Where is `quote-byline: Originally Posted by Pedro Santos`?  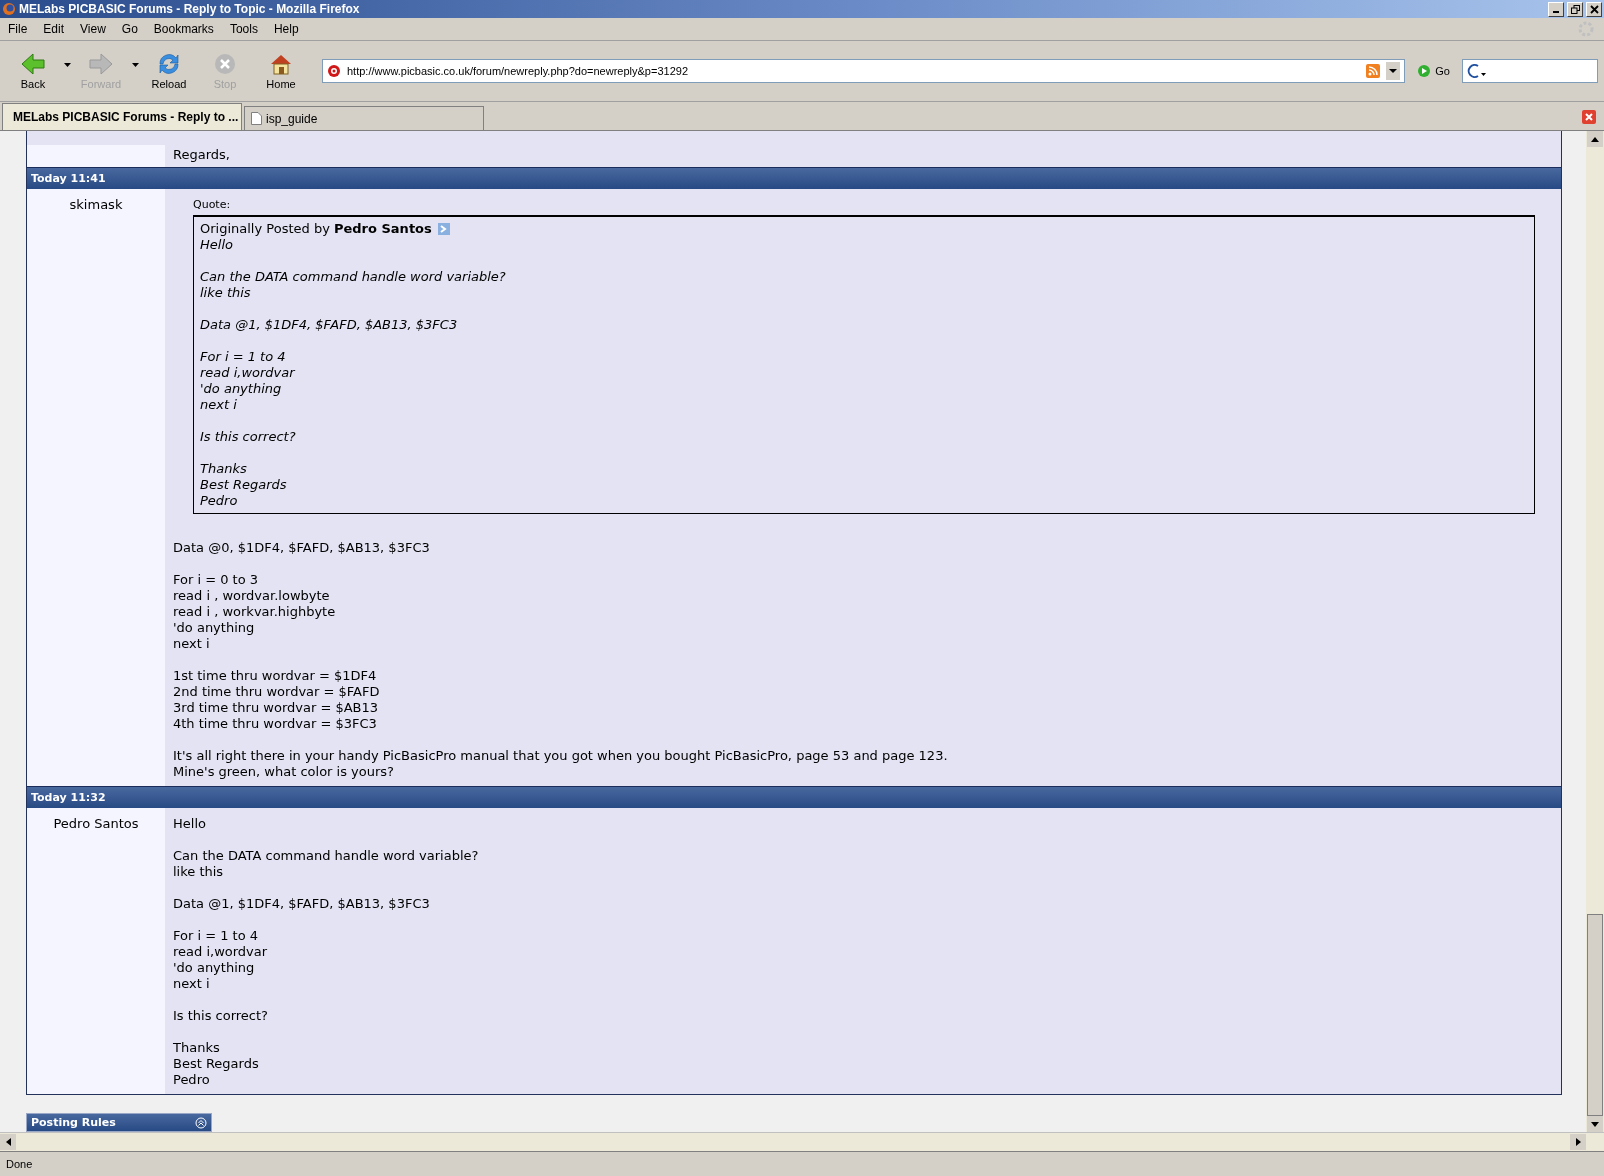
quote-byline: Originally Posted by Pedro Santos is located at coordinates (316, 229).